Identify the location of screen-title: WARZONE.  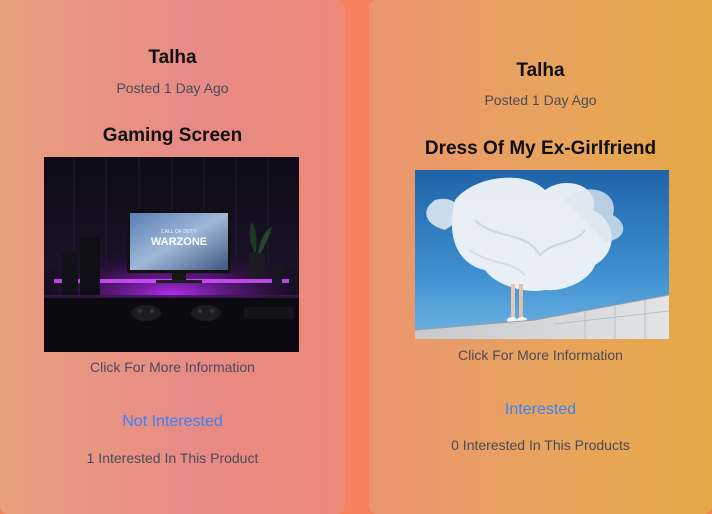
(179, 242).